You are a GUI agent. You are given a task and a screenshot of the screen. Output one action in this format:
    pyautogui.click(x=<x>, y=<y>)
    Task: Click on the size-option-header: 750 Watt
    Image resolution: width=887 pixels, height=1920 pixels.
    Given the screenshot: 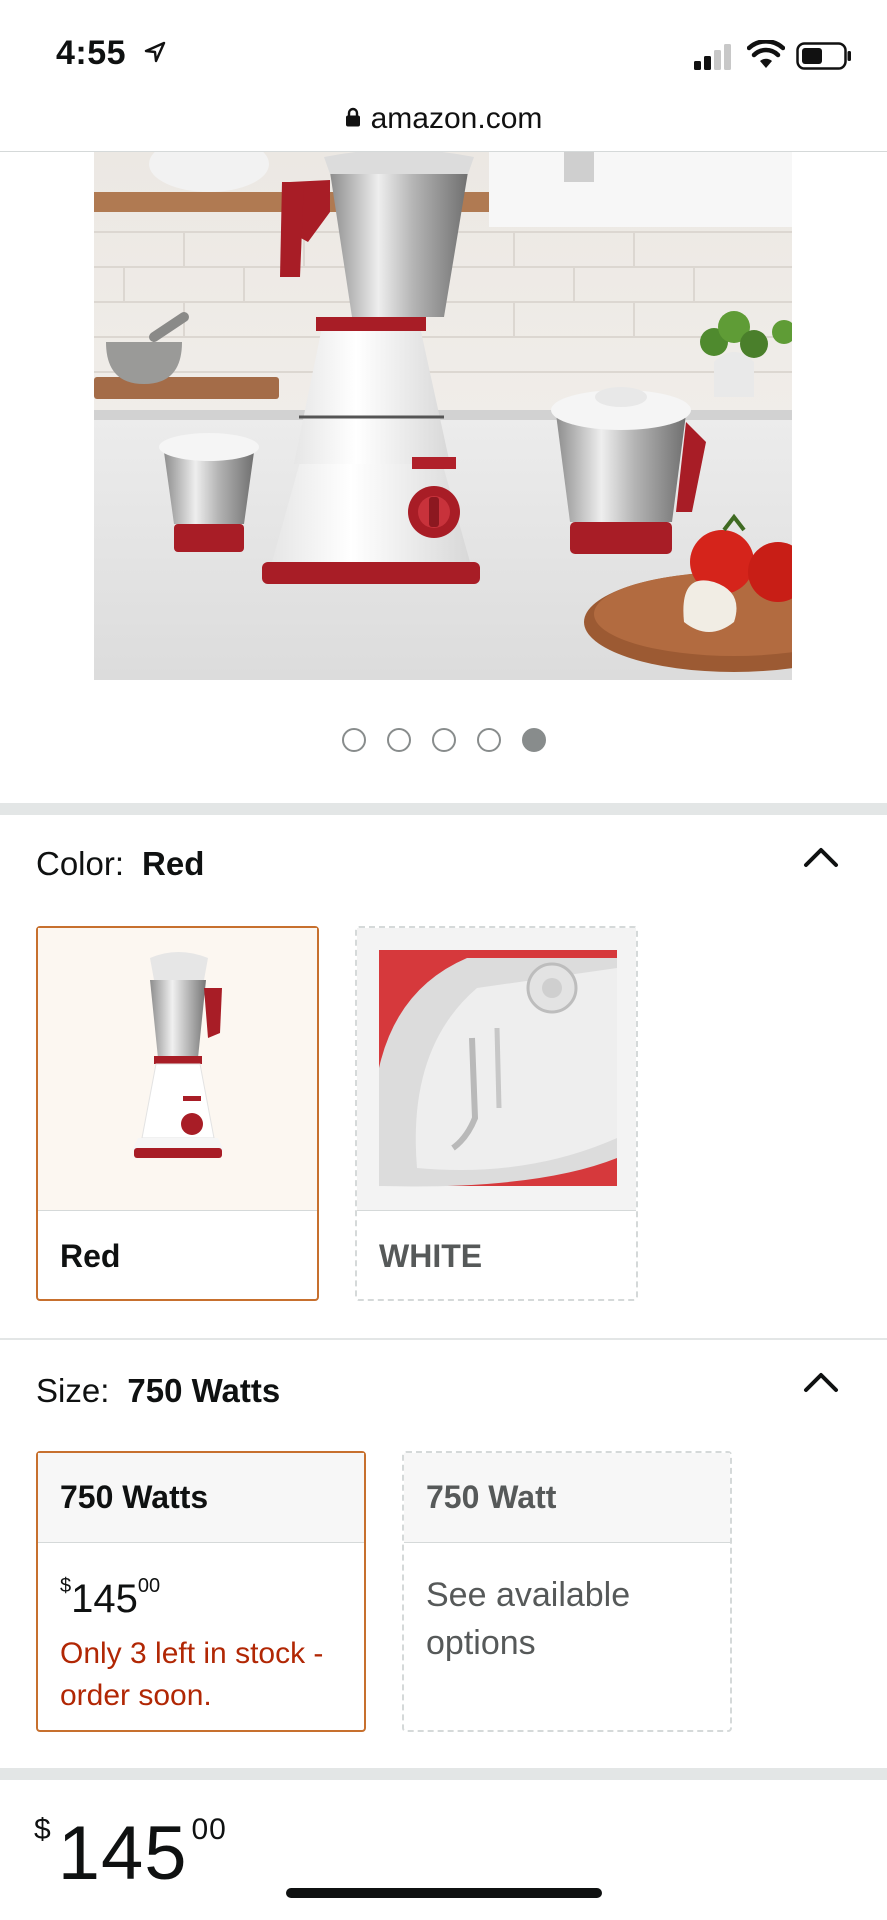 What is the action you would take?
    pyautogui.click(x=567, y=1498)
    